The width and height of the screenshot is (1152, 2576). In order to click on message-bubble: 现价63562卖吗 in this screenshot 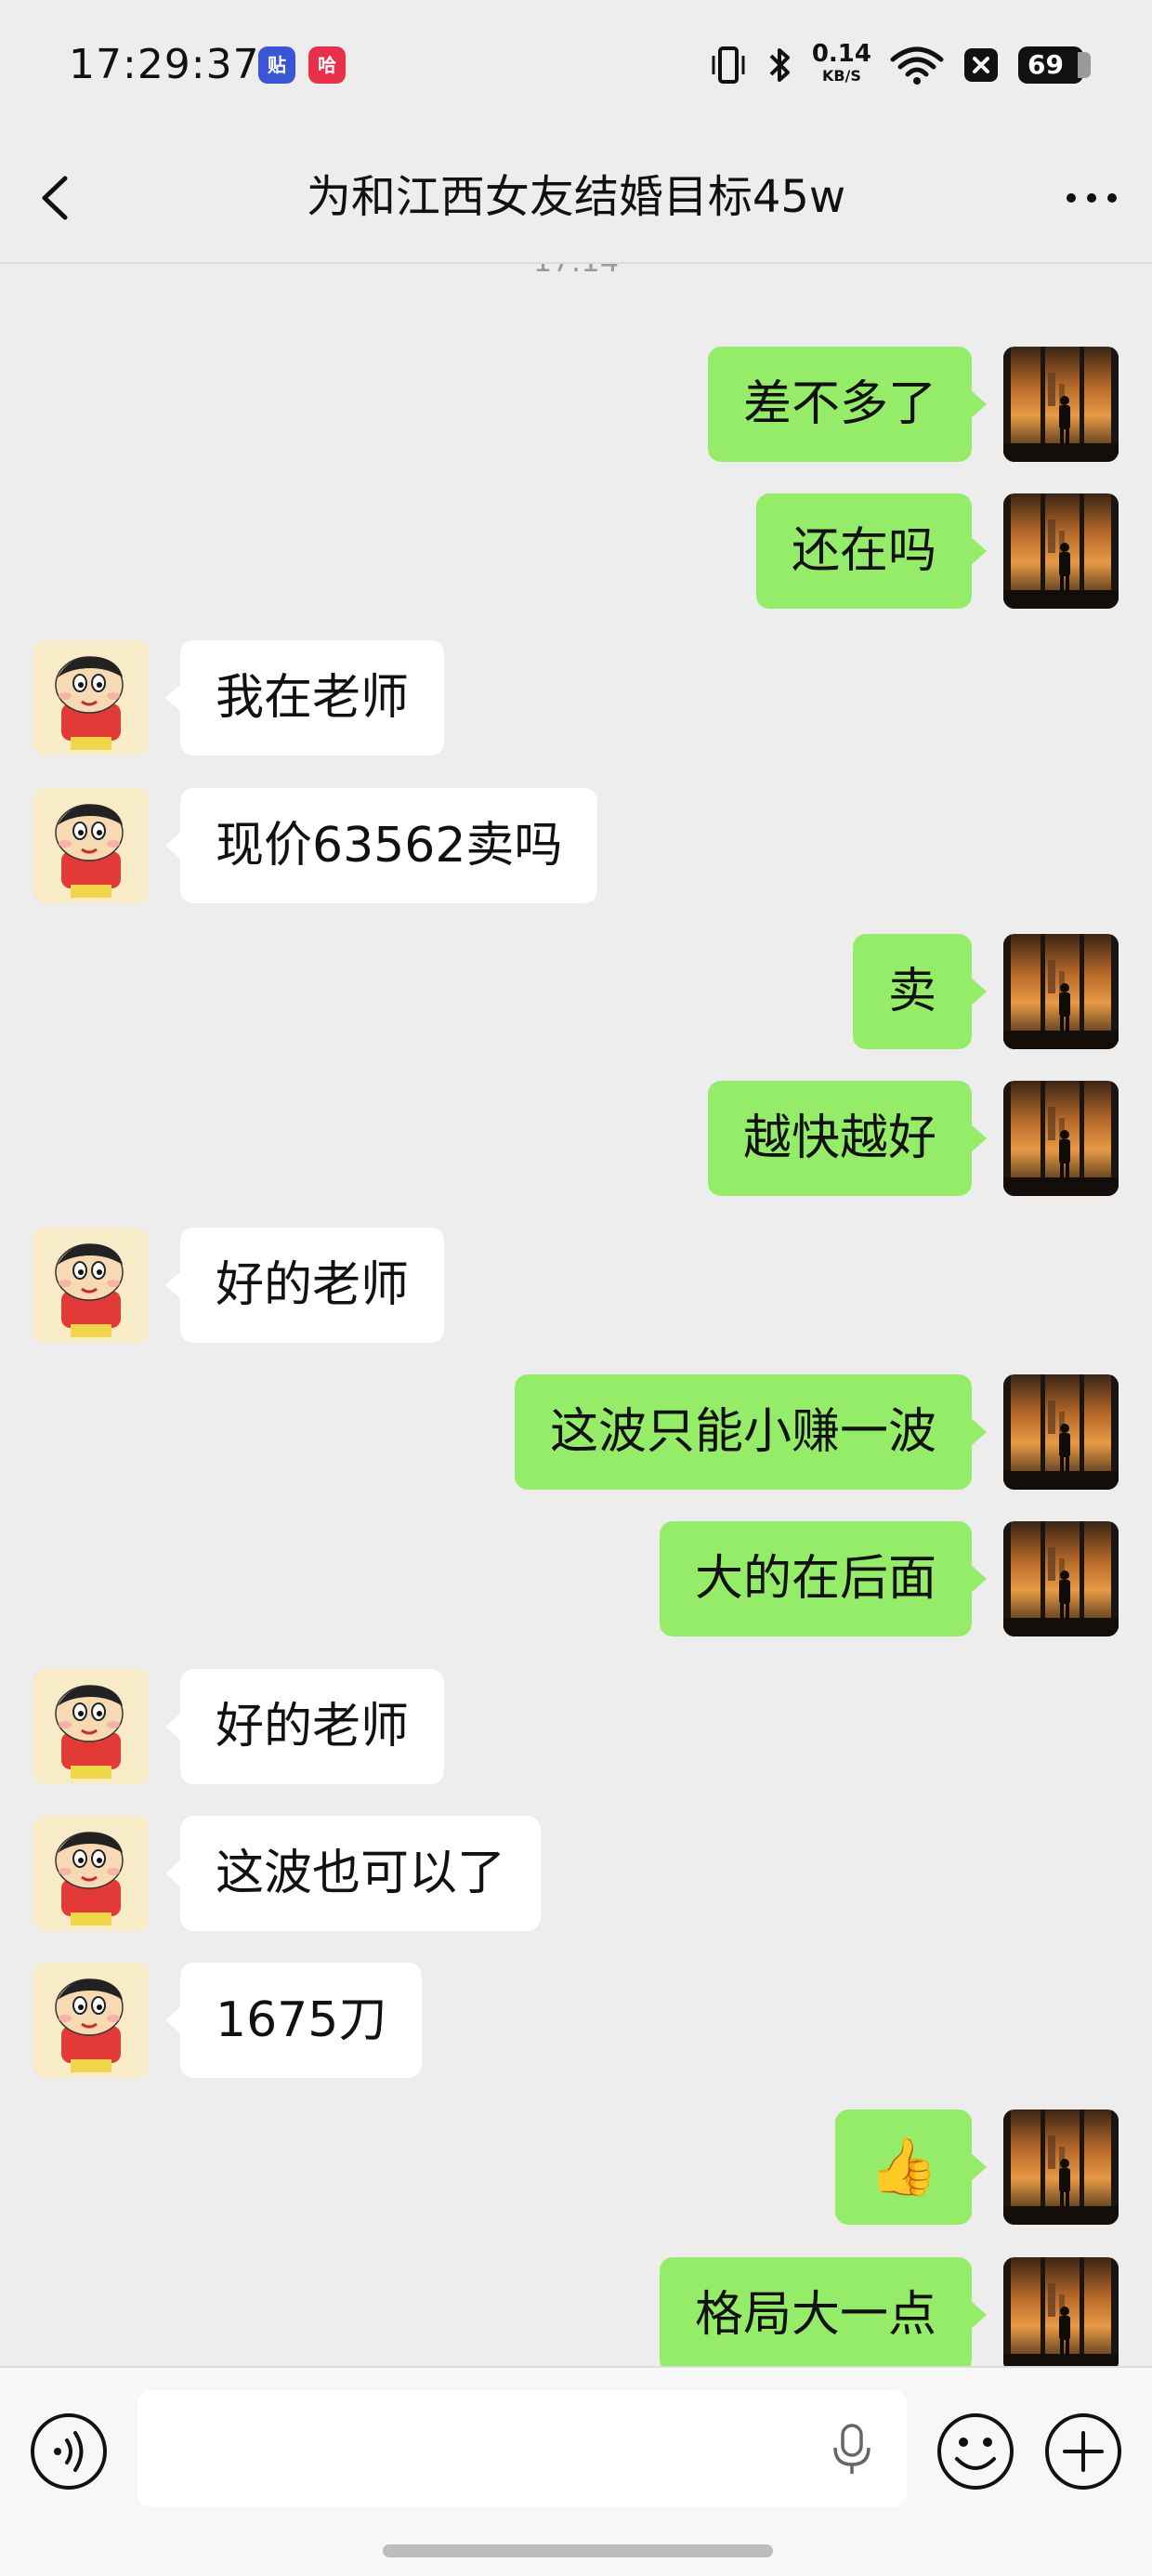, I will do `click(381, 845)`.